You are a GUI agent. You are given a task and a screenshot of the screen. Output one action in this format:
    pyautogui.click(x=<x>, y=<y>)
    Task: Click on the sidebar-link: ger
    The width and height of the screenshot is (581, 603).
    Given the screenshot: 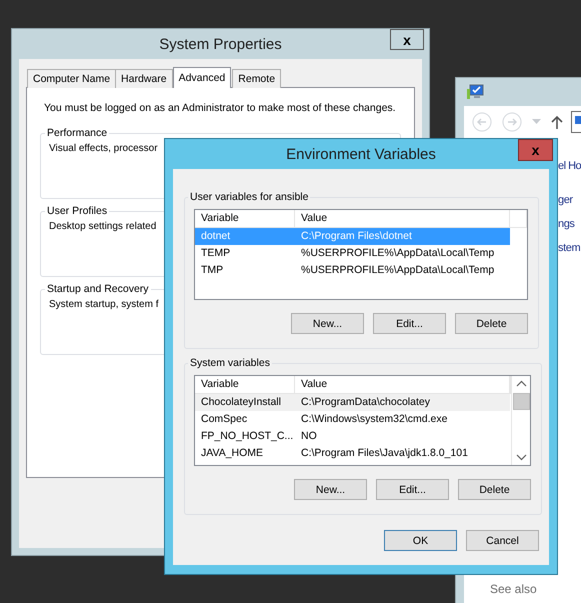 What is the action you would take?
    pyautogui.click(x=565, y=200)
    